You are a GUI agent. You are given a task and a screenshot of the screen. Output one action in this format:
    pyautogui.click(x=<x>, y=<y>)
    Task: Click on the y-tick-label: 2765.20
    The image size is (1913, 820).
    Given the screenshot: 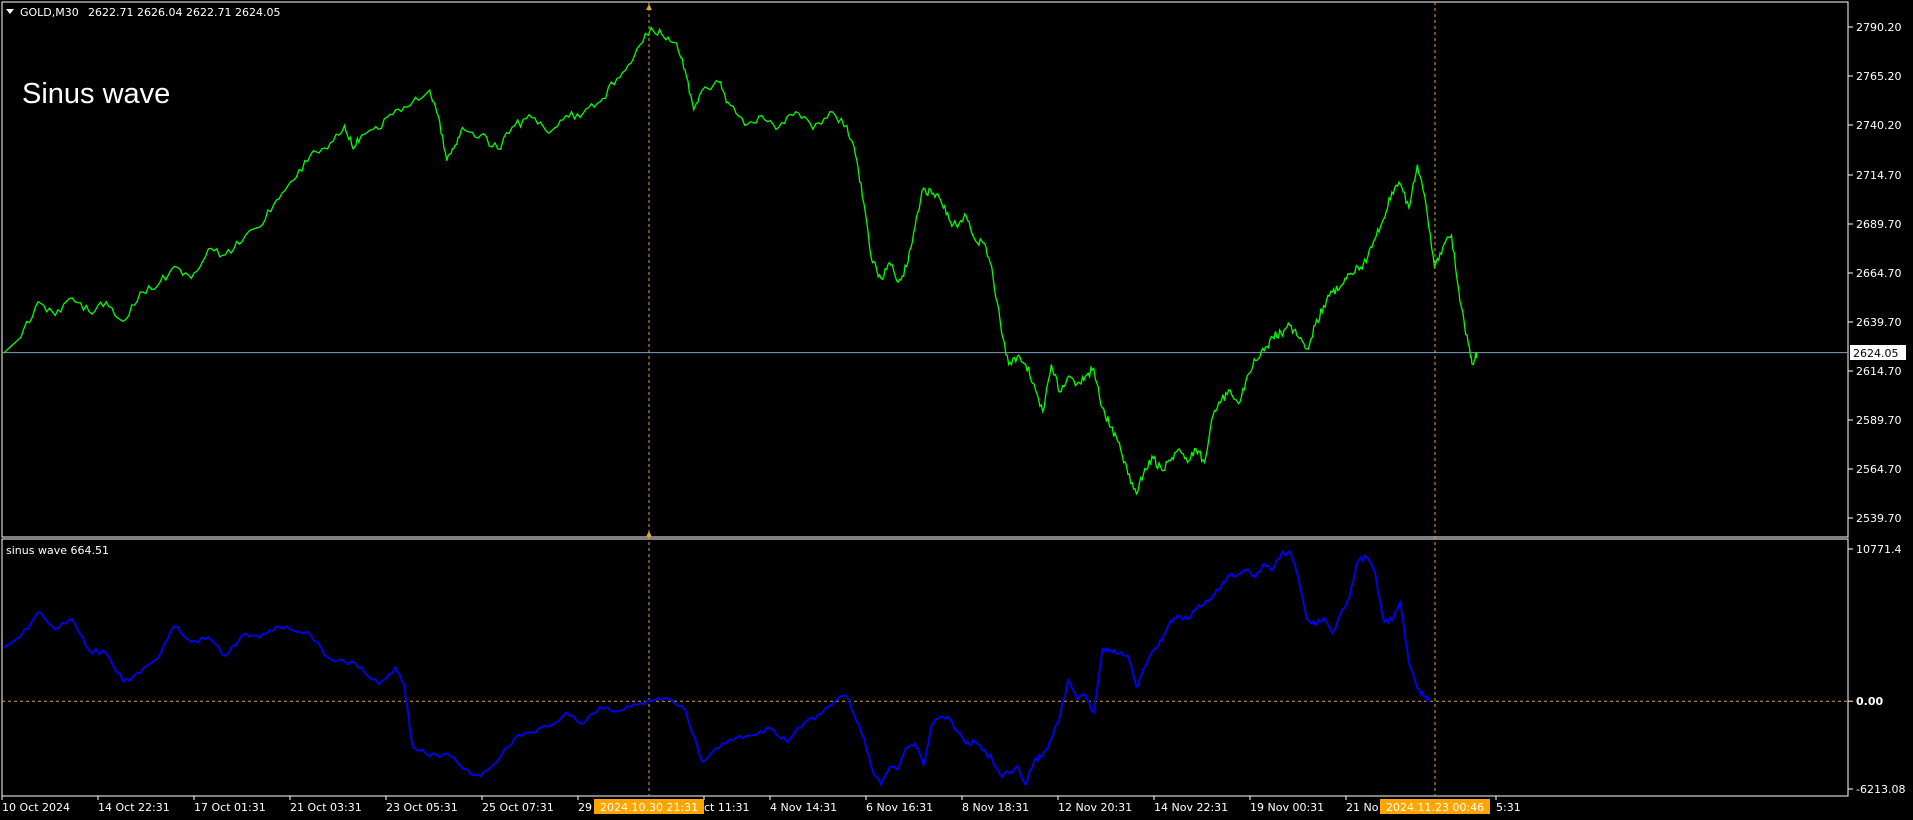 What is the action you would take?
    pyautogui.click(x=1879, y=76)
    